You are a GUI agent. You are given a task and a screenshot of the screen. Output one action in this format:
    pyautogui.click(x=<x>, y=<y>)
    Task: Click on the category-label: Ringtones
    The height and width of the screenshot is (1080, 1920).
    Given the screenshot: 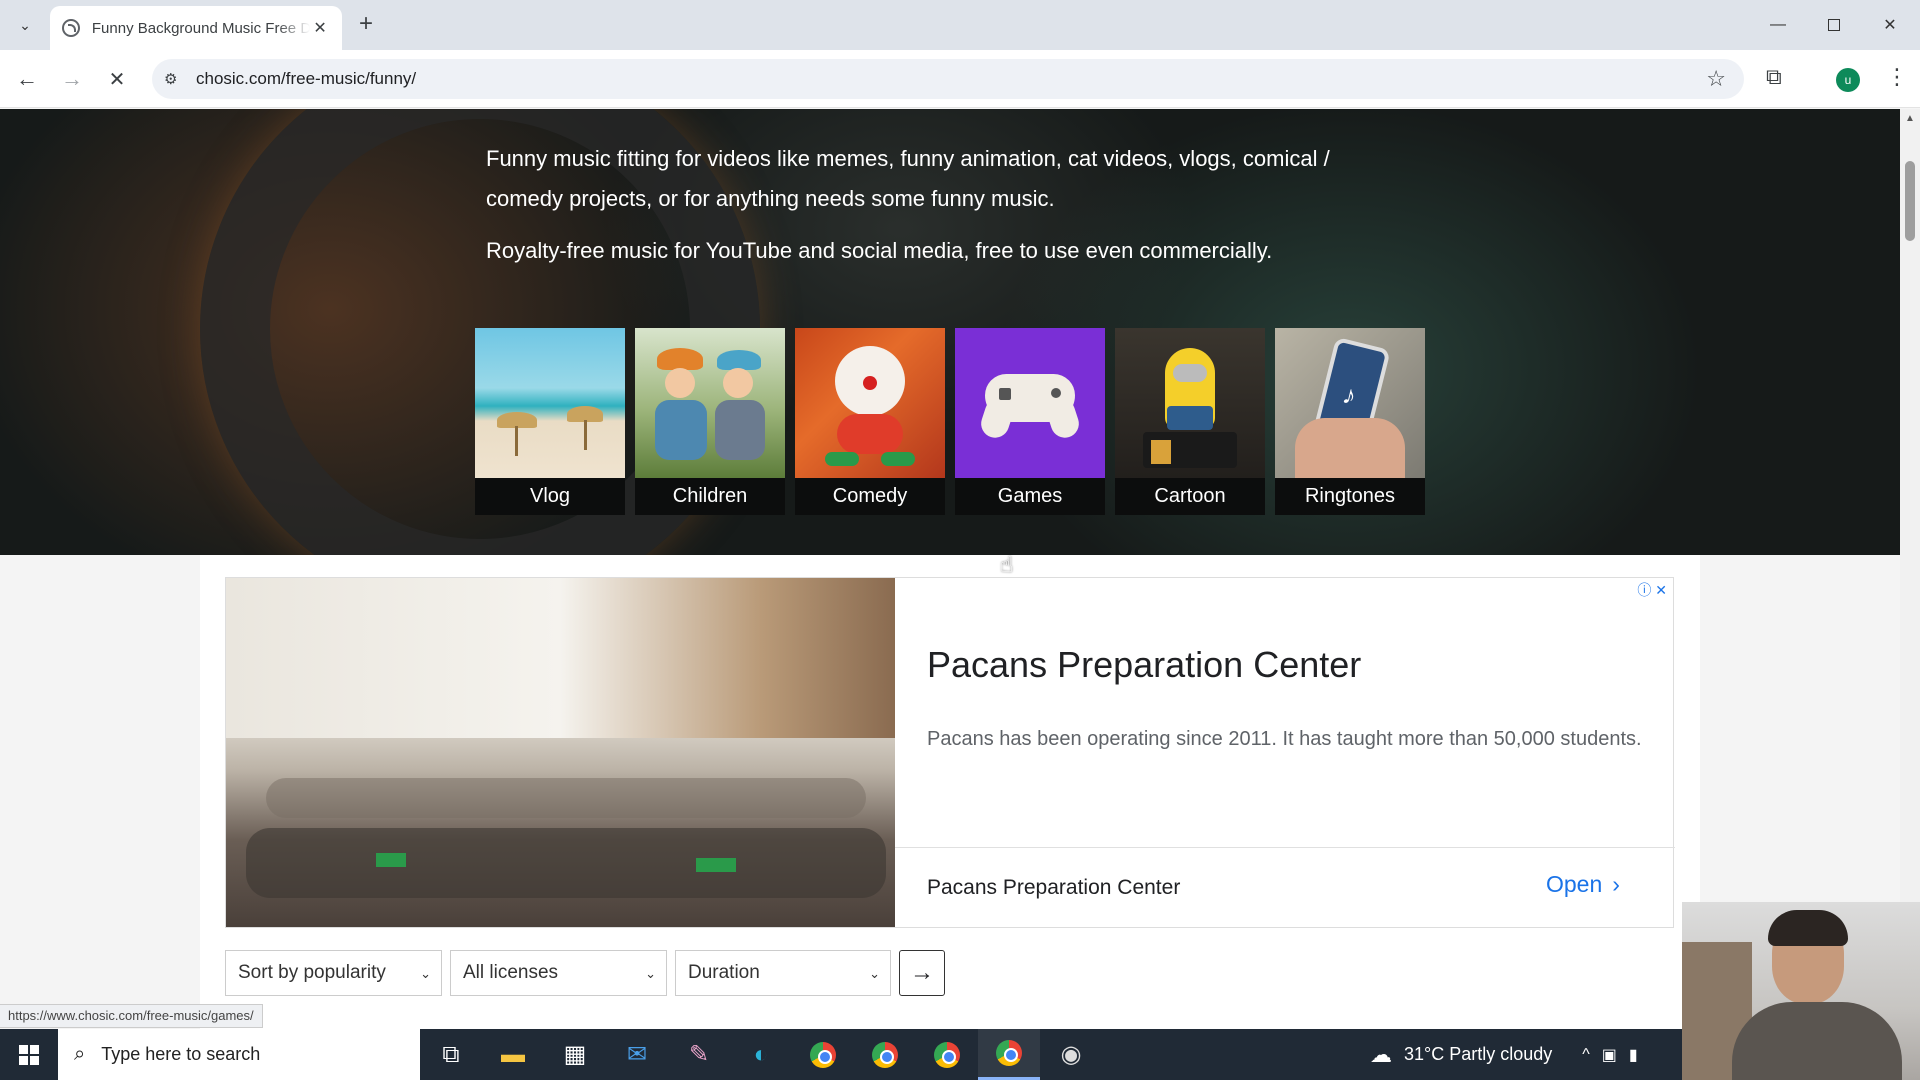 What is the action you would take?
    pyautogui.click(x=1350, y=496)
    